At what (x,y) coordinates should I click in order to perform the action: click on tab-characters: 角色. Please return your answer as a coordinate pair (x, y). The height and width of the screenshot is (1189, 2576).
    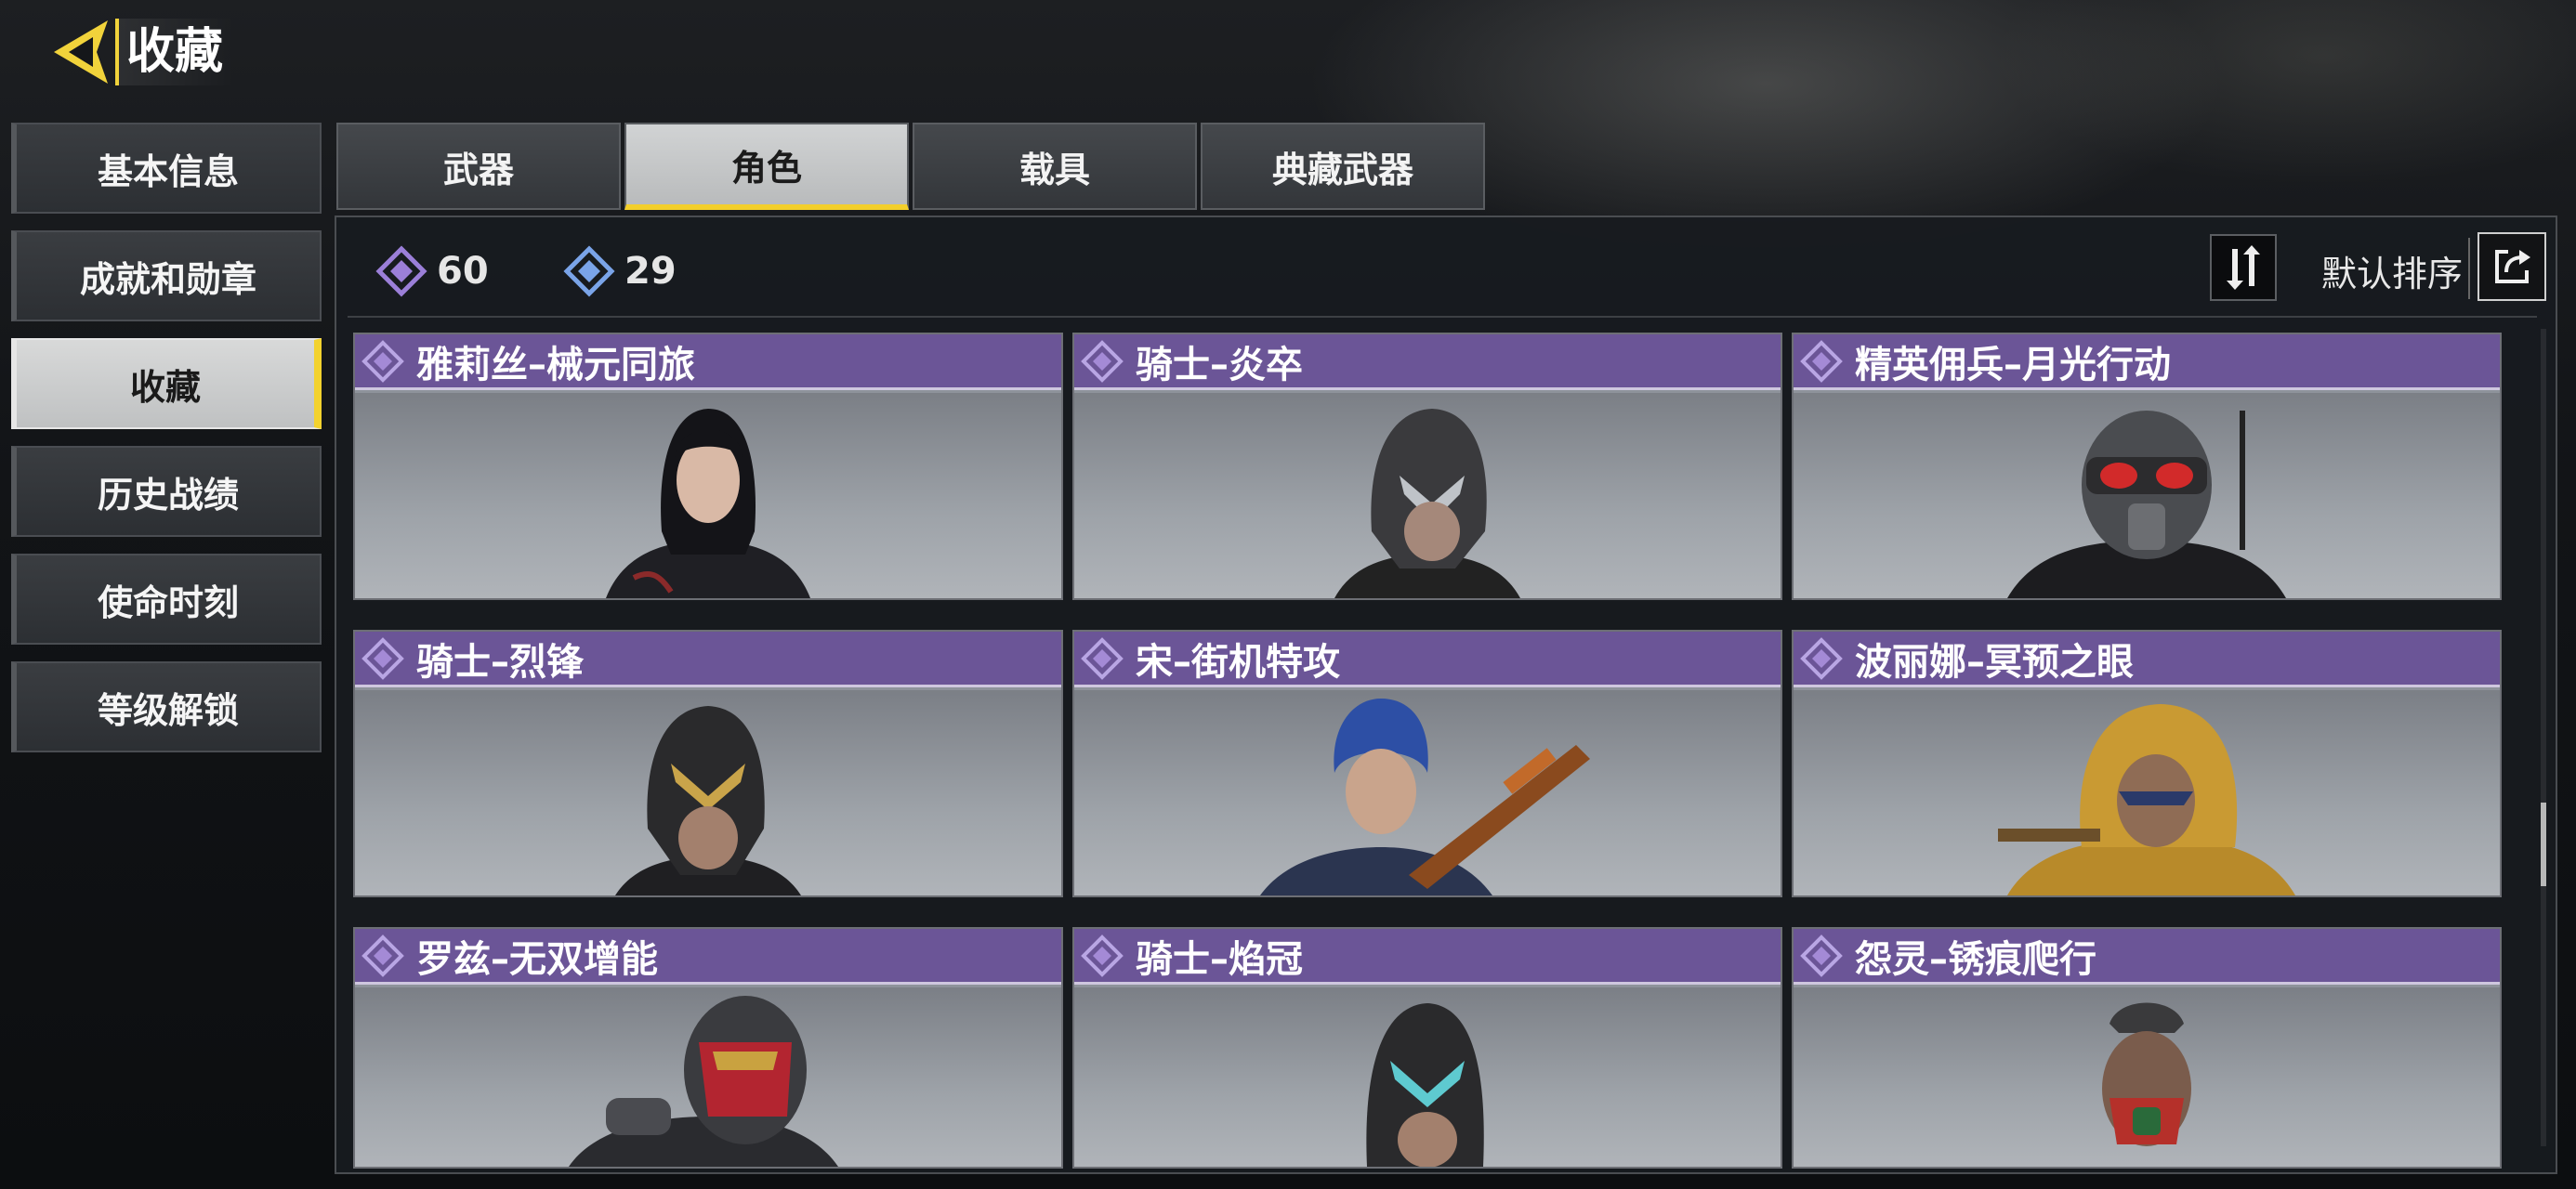
    Looking at the image, I should click on (766, 166).